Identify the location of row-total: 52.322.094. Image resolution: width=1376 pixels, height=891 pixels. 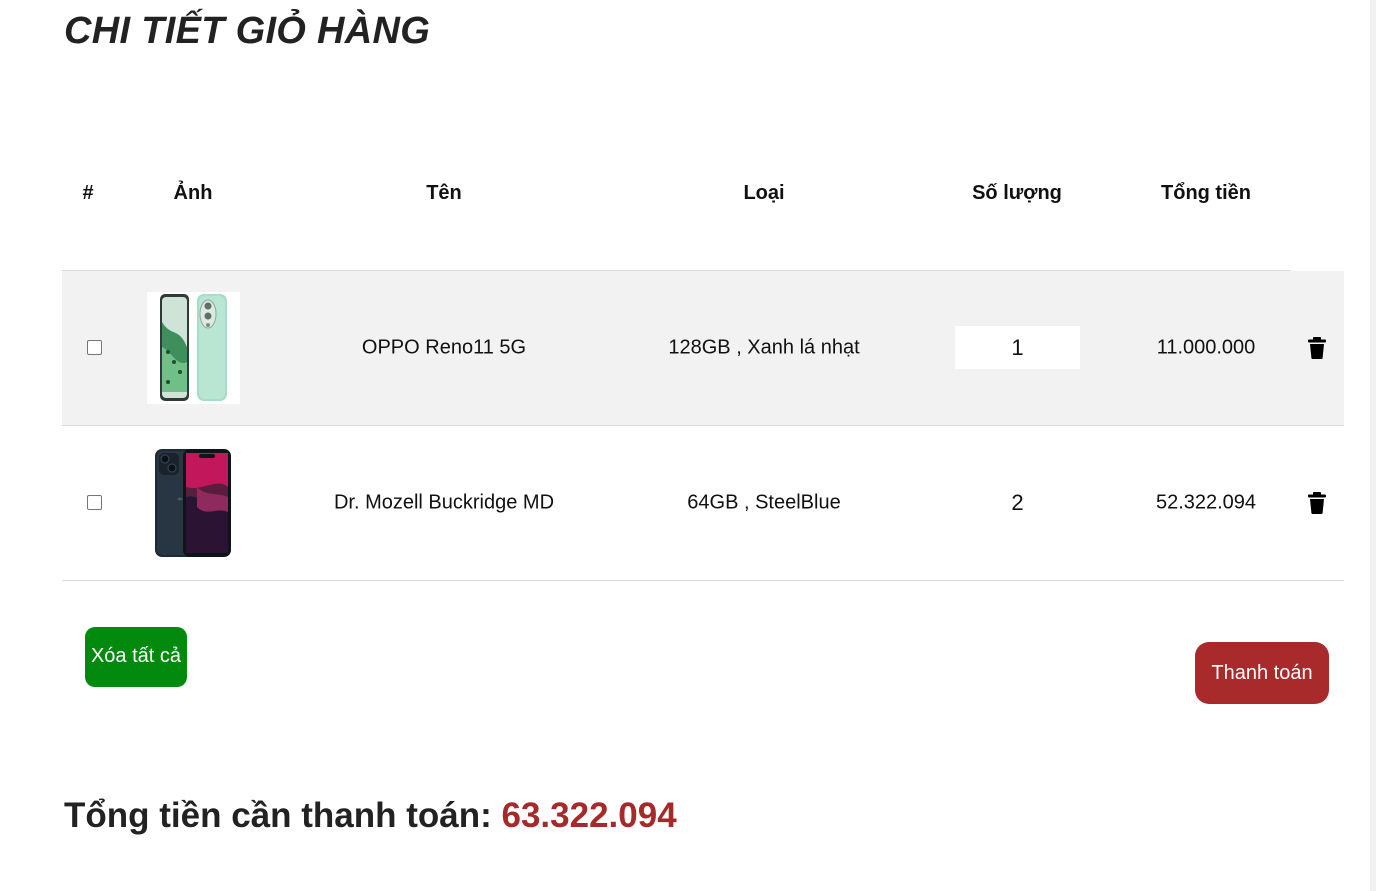
(1206, 502).